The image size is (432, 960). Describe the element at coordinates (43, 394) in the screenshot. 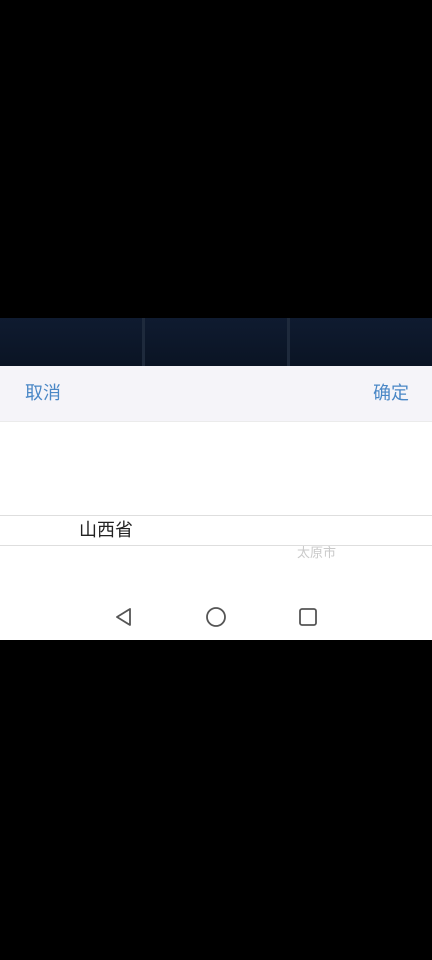

I see `cancel-button: 取消` at that location.